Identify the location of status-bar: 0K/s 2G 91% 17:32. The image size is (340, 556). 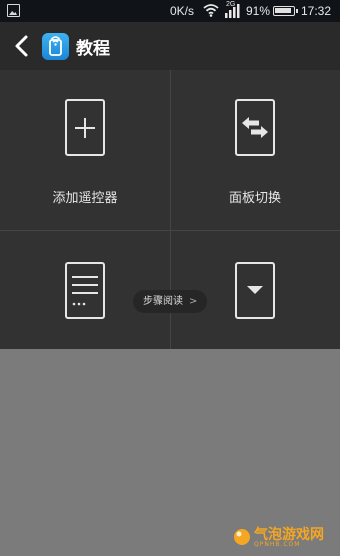
(170, 11).